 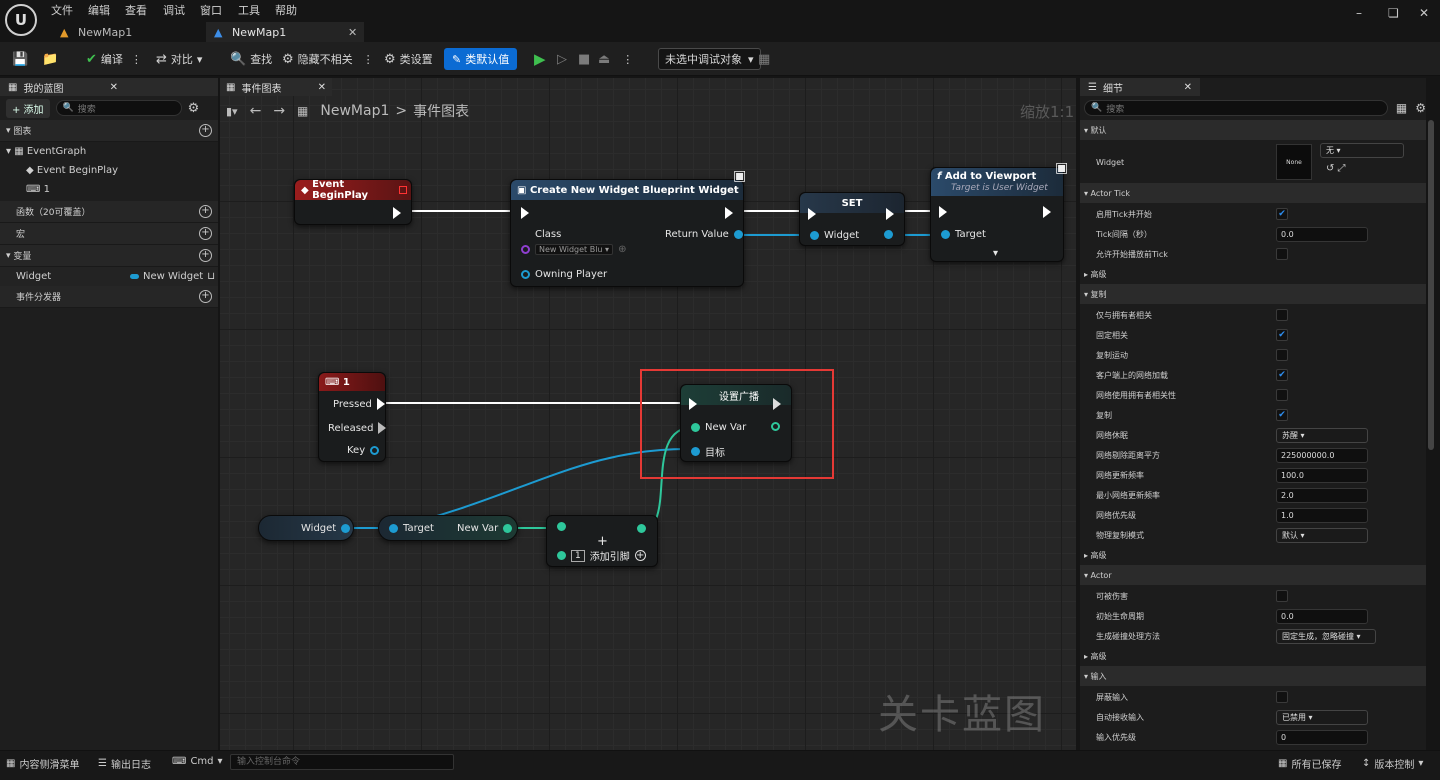 What do you see at coordinates (1393, 13) in the screenshot?
I see `maximize-icon: ❏` at bounding box center [1393, 13].